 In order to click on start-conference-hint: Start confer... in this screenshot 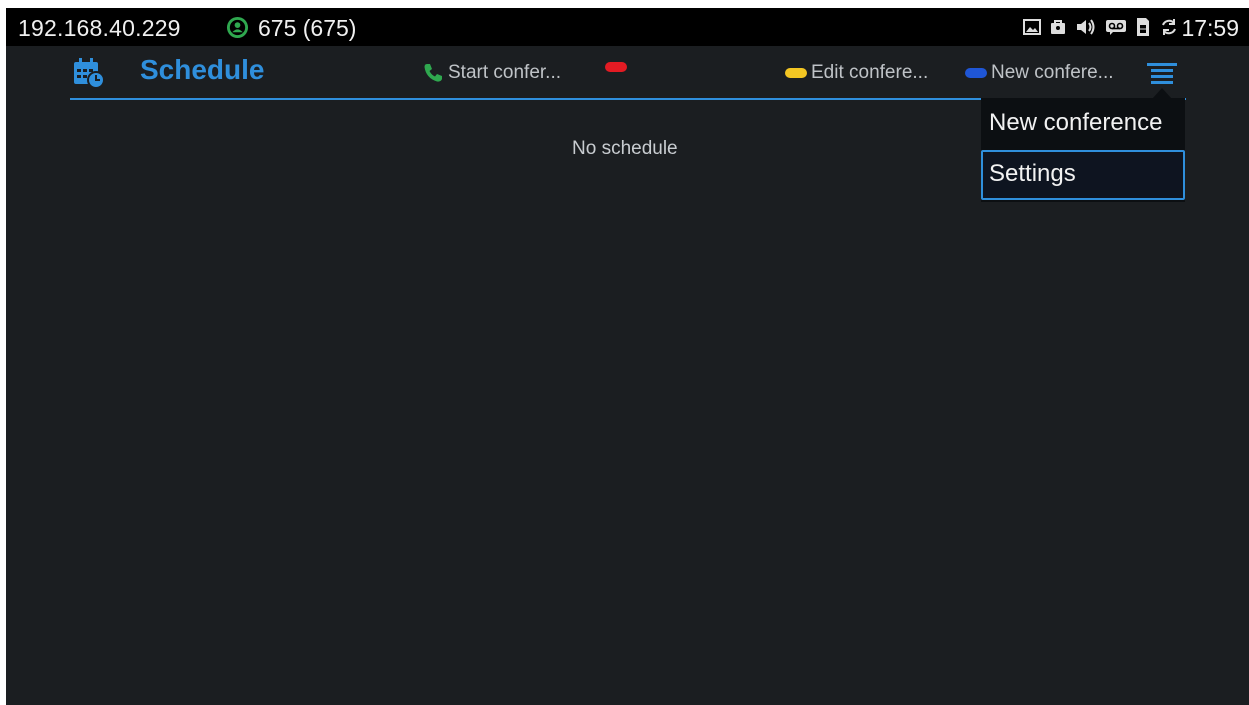, I will do `click(491, 73)`.